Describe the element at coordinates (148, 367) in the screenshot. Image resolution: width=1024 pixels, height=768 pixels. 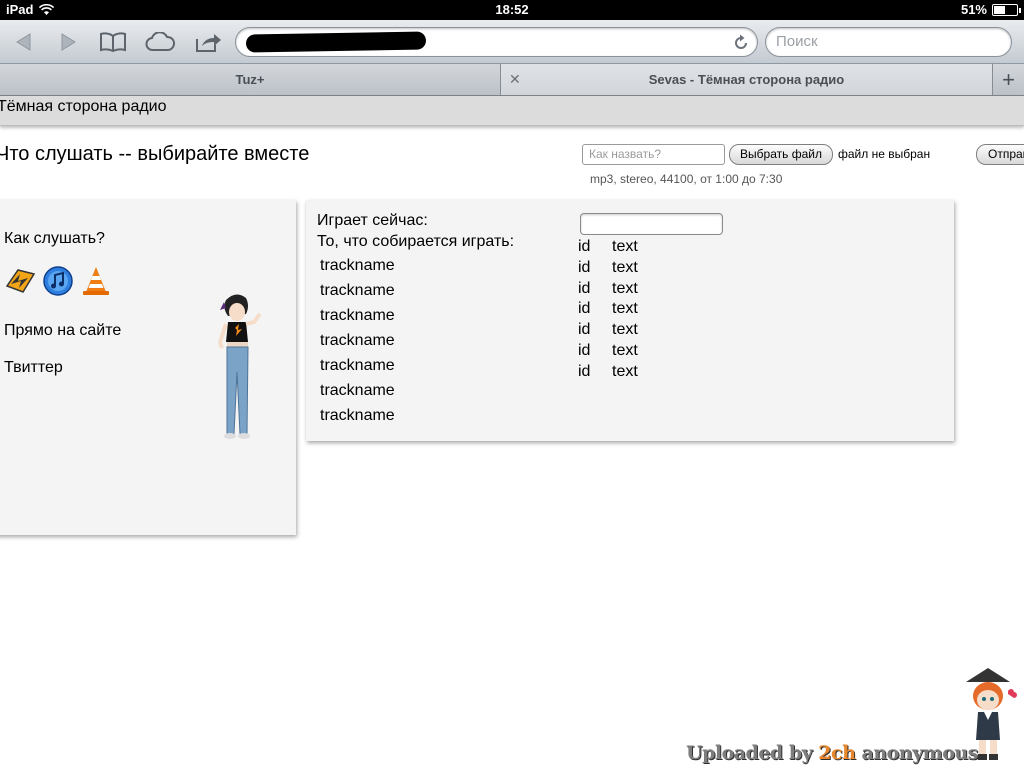
I see `listen-panel: Как слушать? Прямо на сайте Твиттер` at that location.